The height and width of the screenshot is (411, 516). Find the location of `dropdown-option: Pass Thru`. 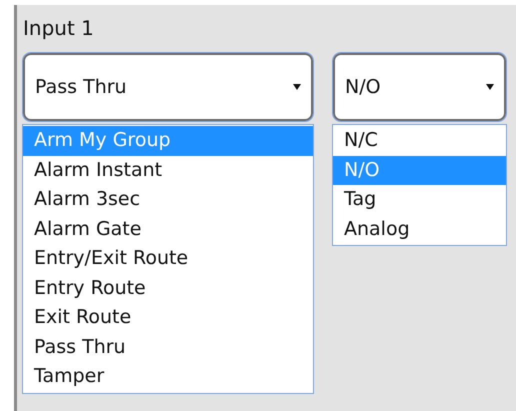

dropdown-option: Pass Thru is located at coordinates (168, 347).